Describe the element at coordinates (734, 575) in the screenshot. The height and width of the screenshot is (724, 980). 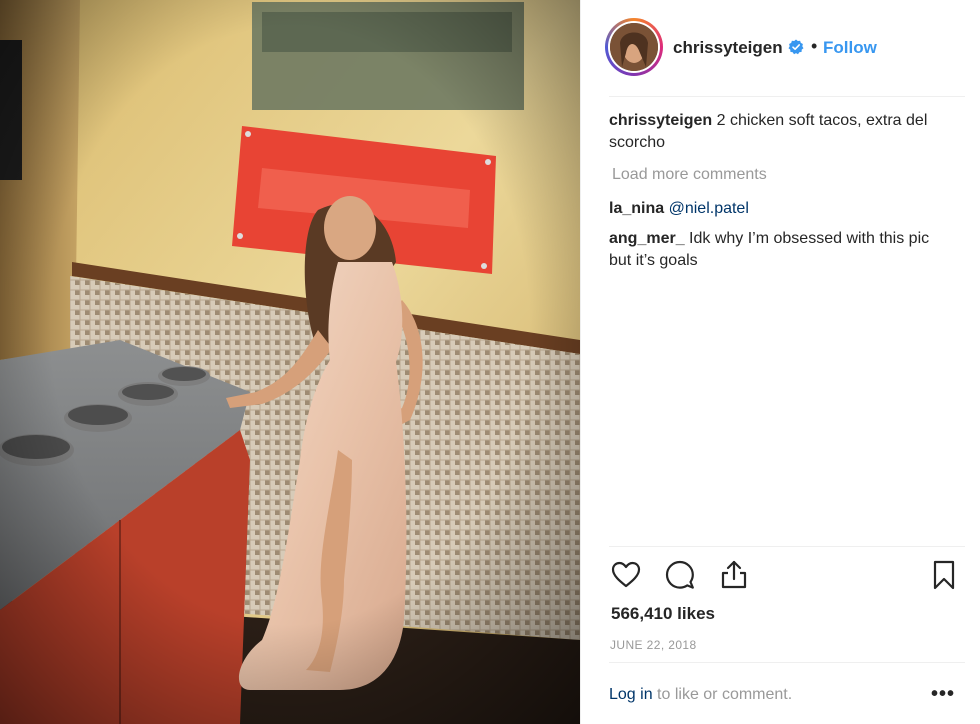
I see `share-icon` at that location.